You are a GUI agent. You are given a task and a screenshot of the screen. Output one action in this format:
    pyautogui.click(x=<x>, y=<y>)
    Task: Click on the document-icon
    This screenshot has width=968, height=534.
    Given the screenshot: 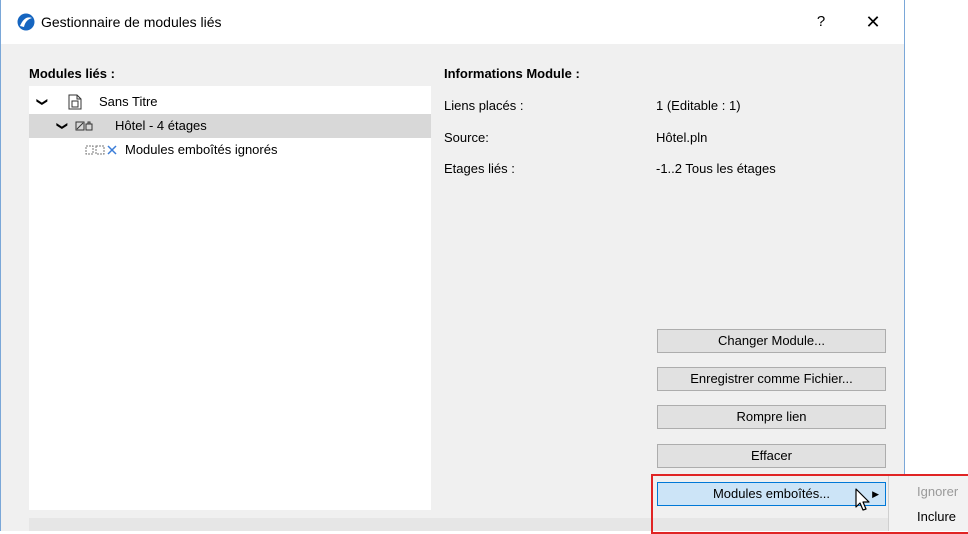 What is the action you would take?
    pyautogui.click(x=75, y=102)
    